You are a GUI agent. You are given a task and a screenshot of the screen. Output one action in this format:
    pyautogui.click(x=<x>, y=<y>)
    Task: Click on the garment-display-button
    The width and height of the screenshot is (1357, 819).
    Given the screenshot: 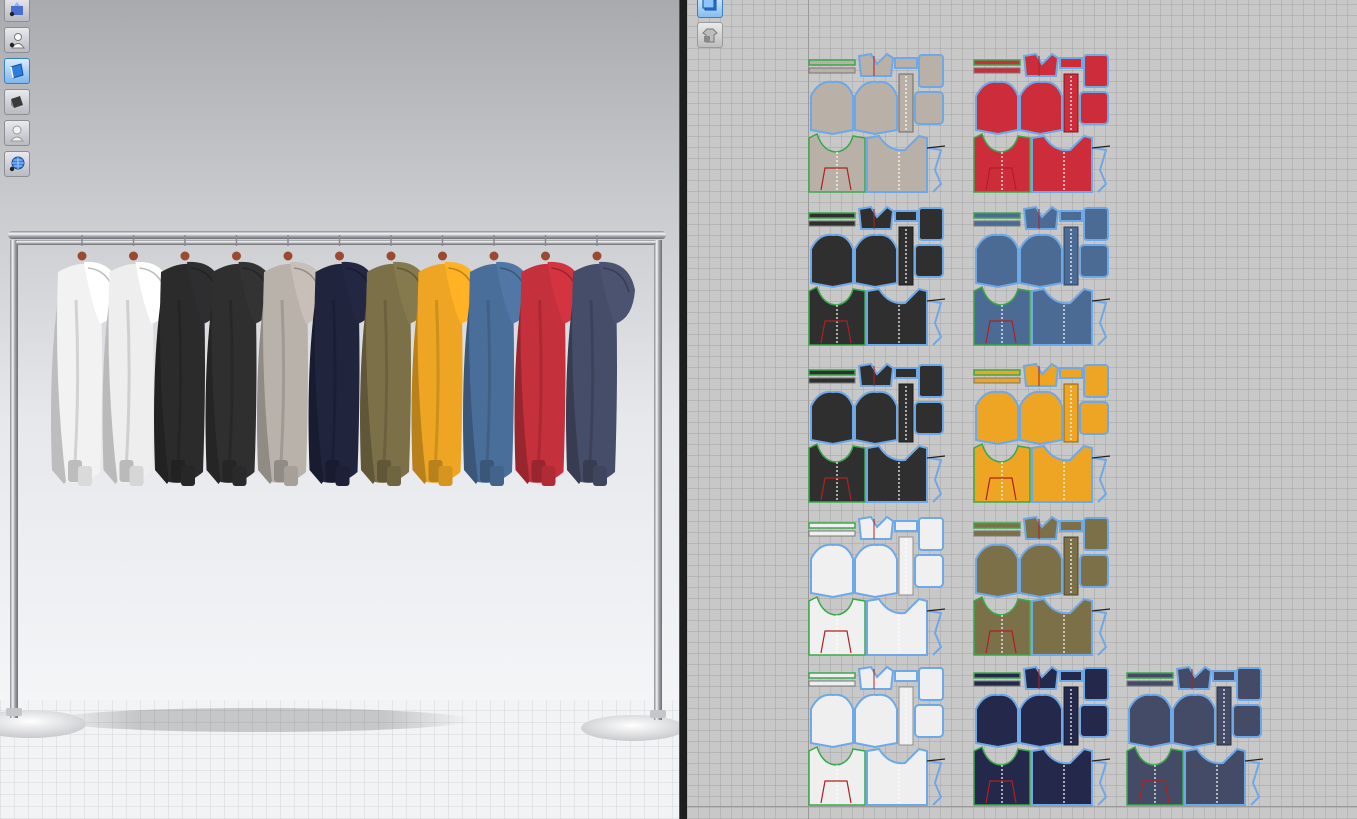 What is the action you would take?
    pyautogui.click(x=17, y=71)
    